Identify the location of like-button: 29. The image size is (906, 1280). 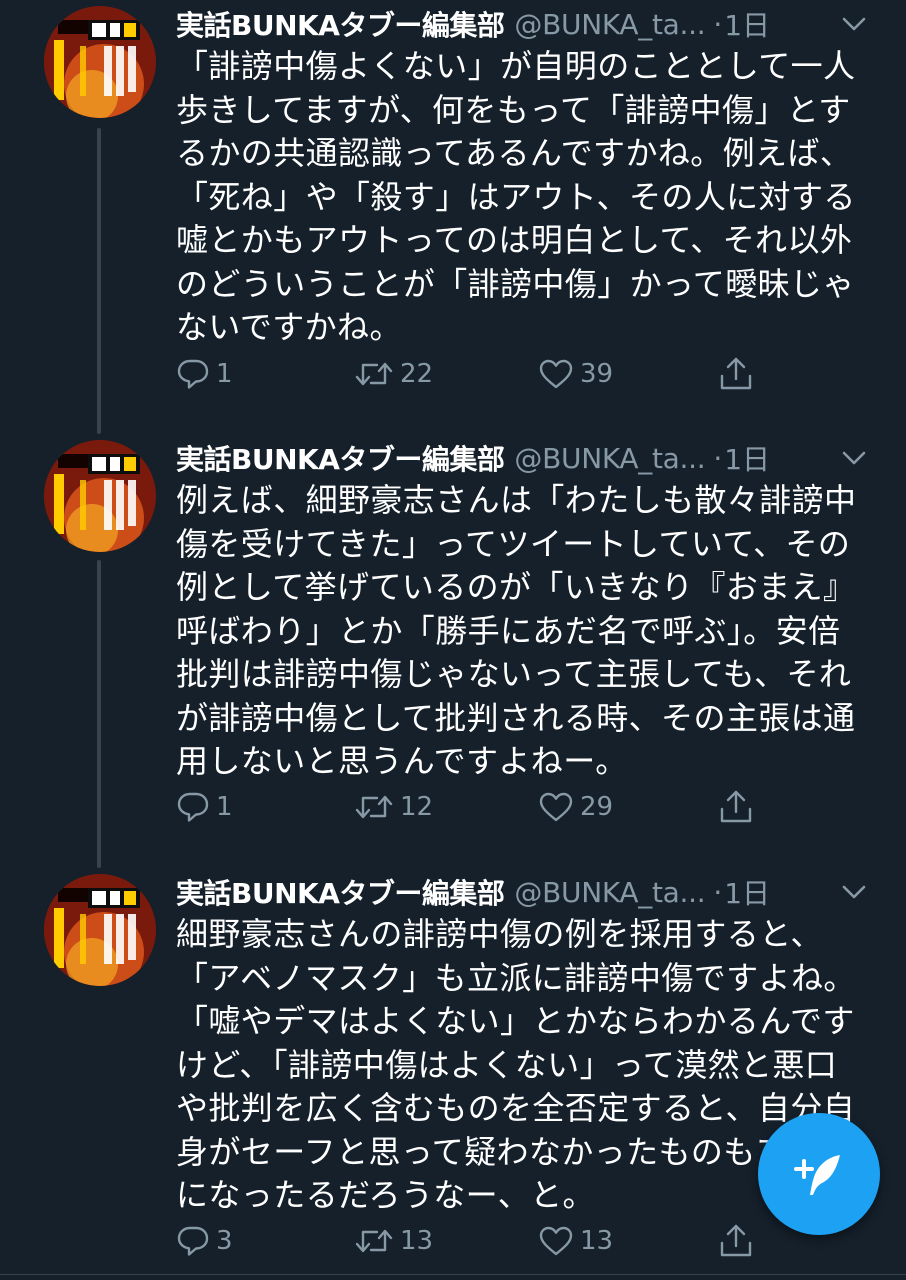
(575, 807).